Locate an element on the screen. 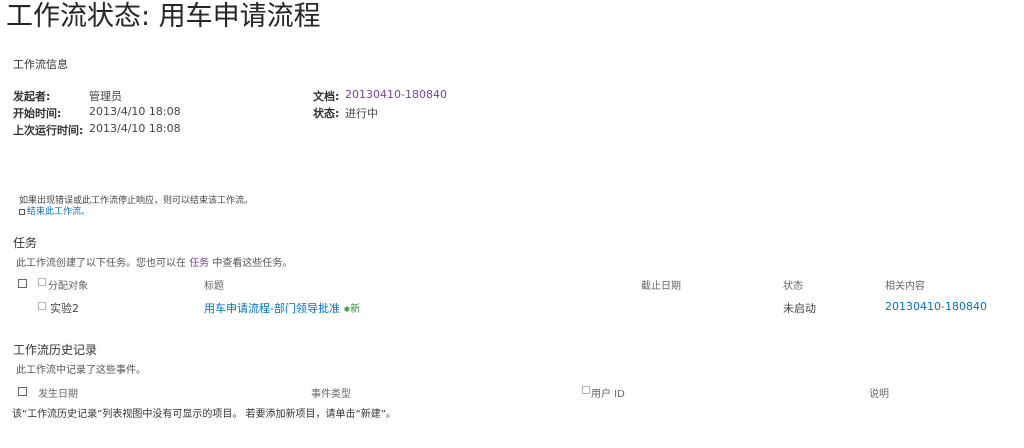  tasks-description: 此工作流创建了以下任务。您也可以在 任务 中查看这些任务。 is located at coordinates (154, 261).